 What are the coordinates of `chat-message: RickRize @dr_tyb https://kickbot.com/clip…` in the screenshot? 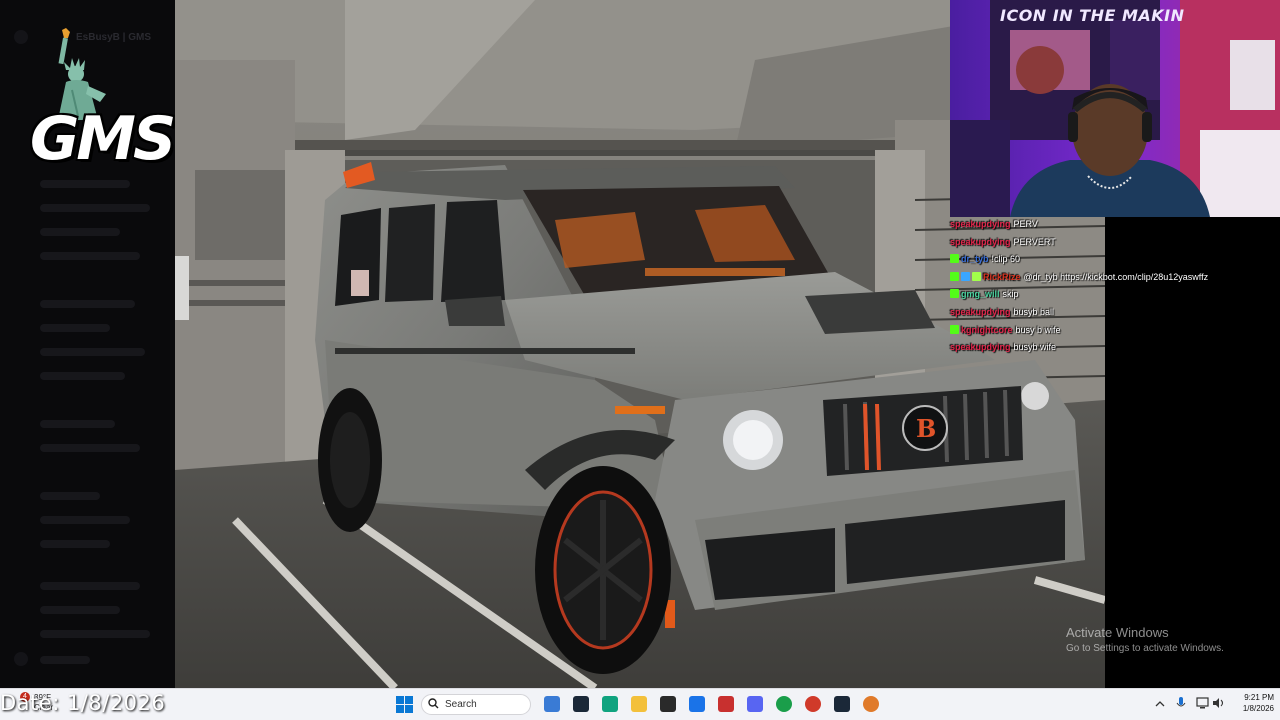 It's located at (1115, 278).